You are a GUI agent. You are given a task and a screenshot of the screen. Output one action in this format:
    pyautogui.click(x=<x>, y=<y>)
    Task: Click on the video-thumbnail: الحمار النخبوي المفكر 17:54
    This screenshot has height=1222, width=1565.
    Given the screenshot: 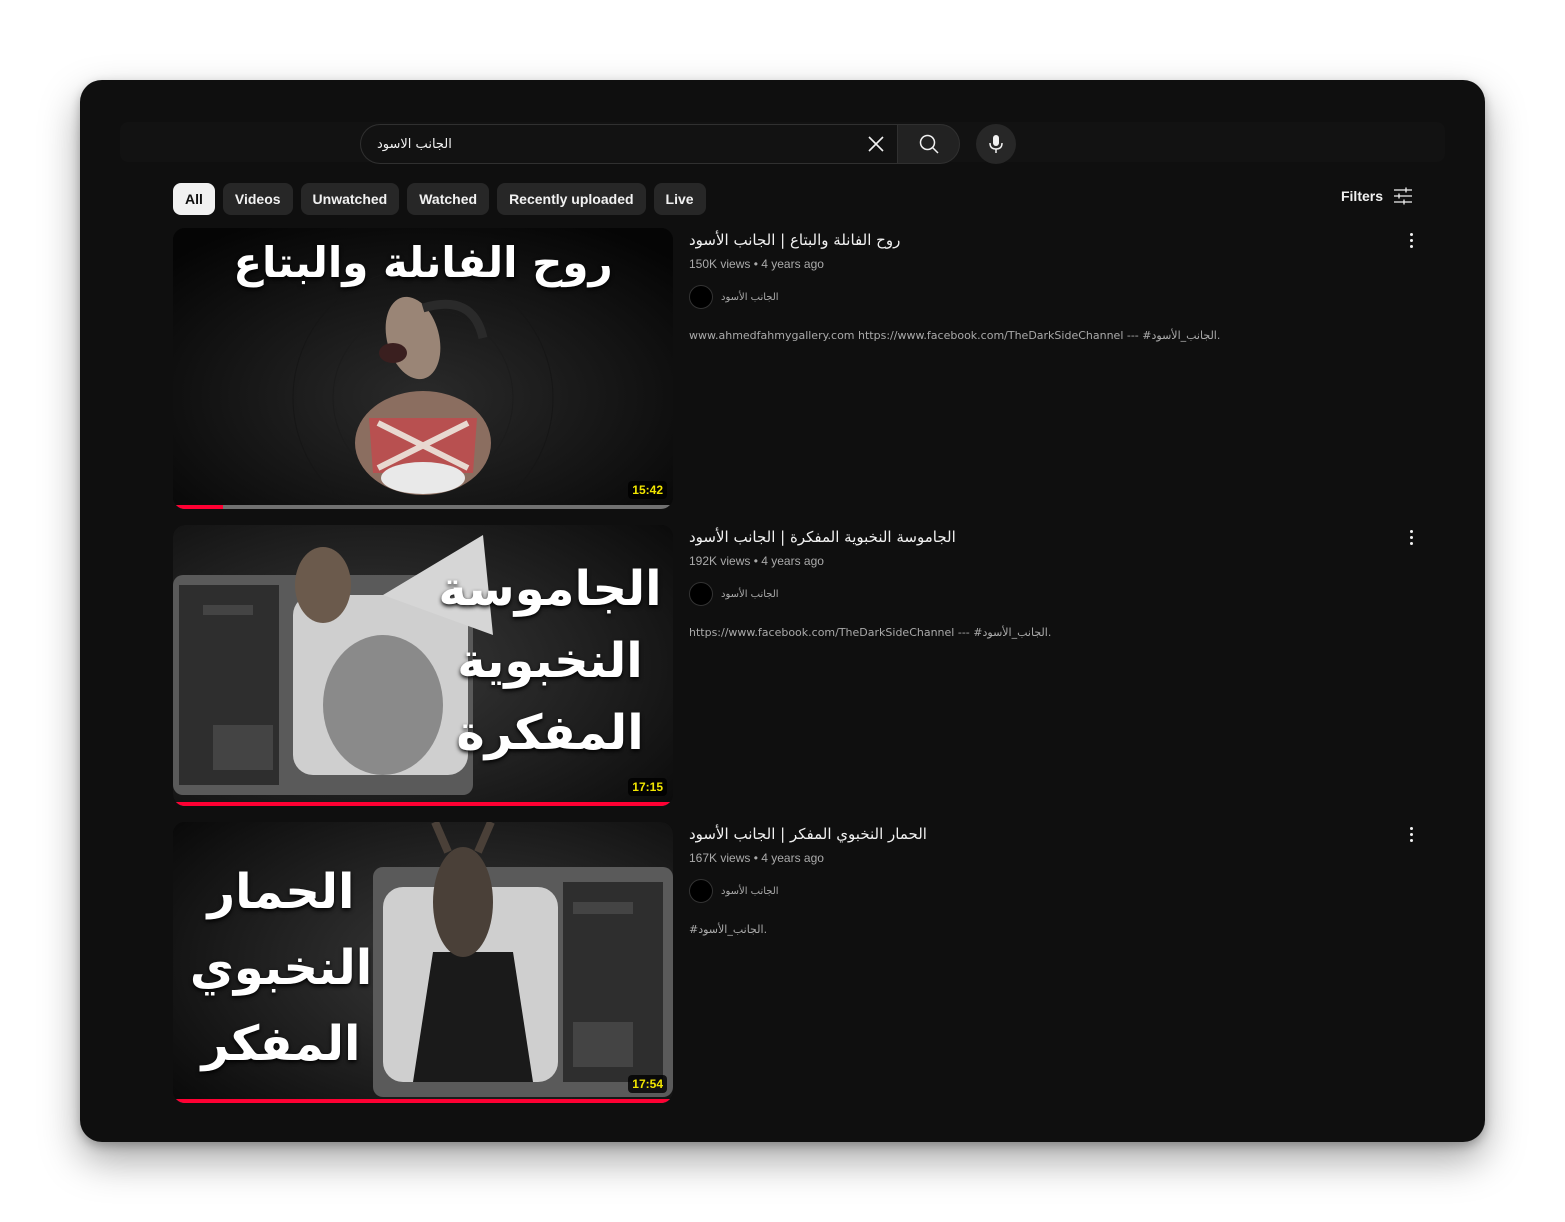 What is the action you would take?
    pyautogui.click(x=423, y=962)
    